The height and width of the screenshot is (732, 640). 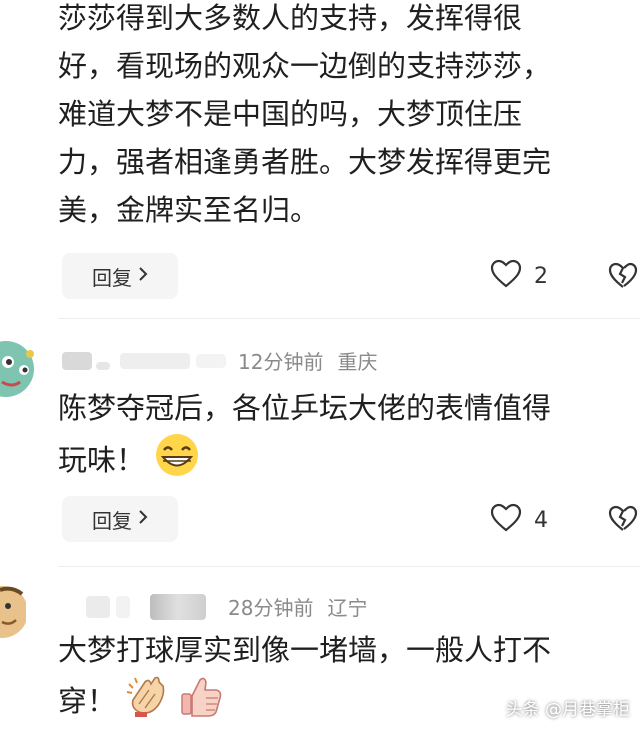 I want to click on comment-1-dislike-button, so click(x=623, y=278).